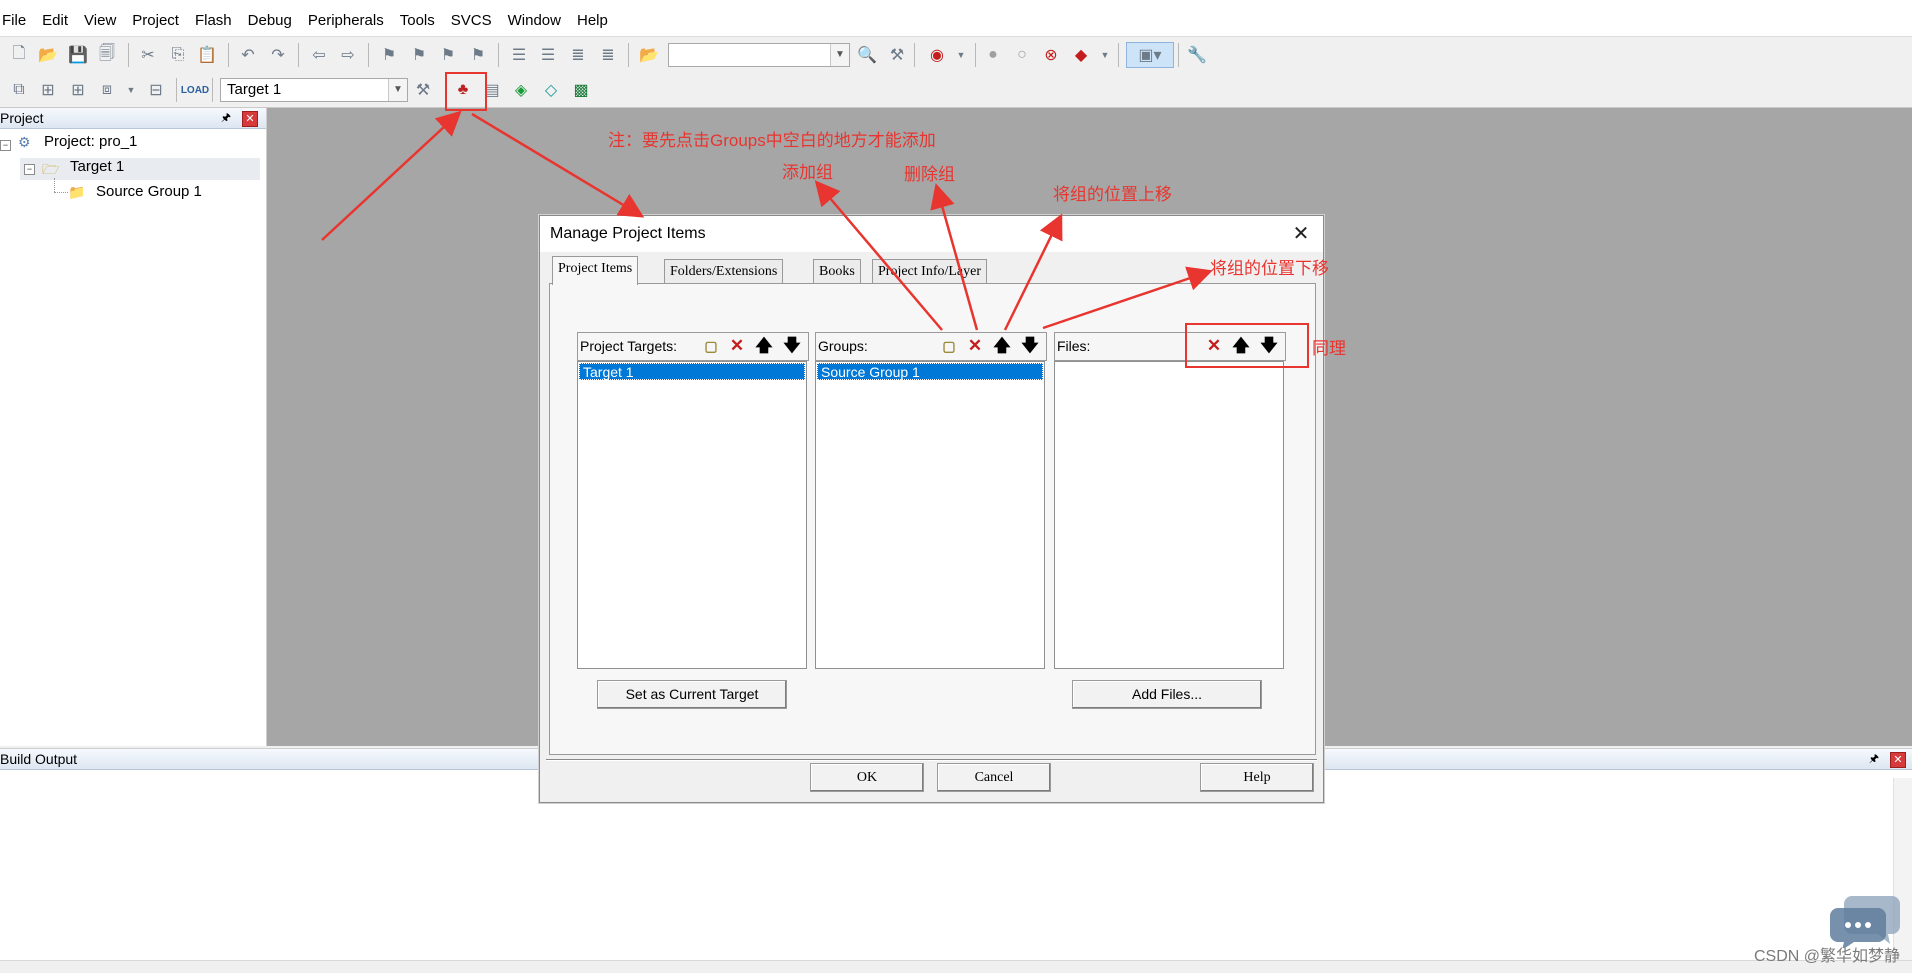  What do you see at coordinates (448, 55) in the screenshot?
I see `next-bookmark-icon: ⚑` at bounding box center [448, 55].